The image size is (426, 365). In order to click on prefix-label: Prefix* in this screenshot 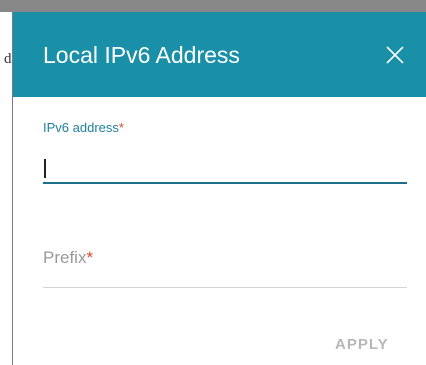, I will do `click(68, 258)`.